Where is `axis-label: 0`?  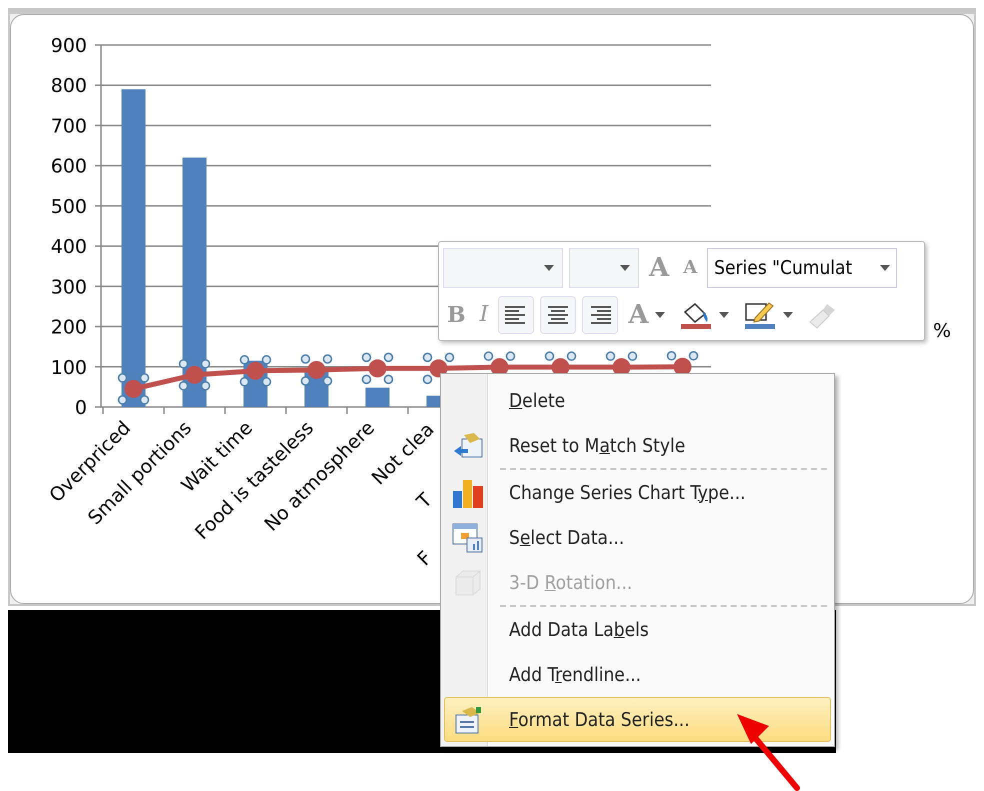 axis-label: 0 is located at coordinates (80, 408).